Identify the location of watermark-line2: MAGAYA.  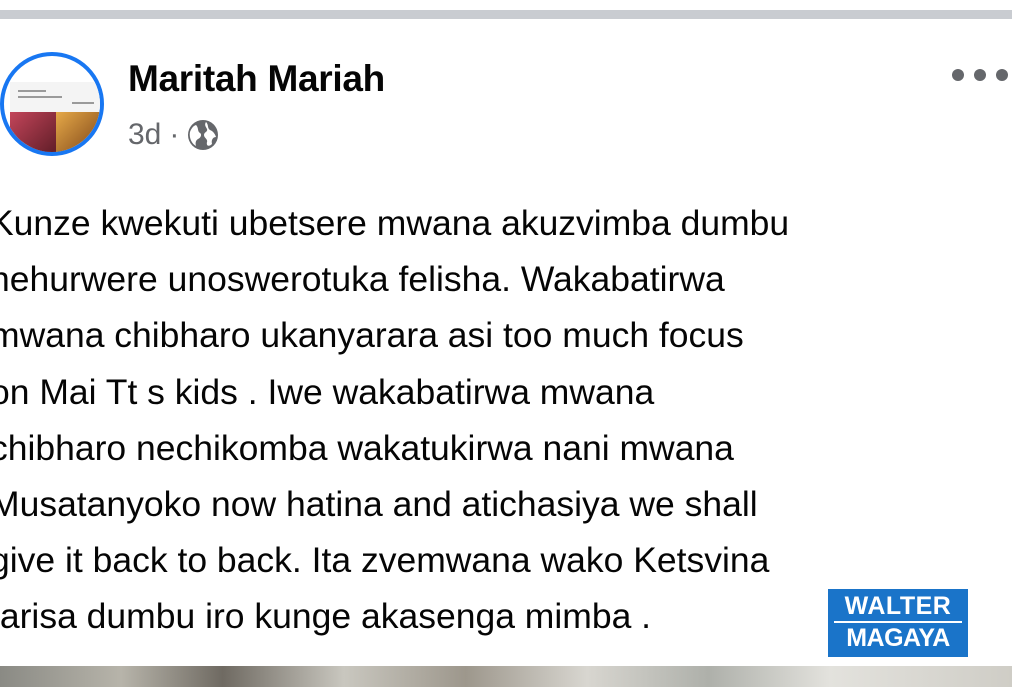
(898, 638).